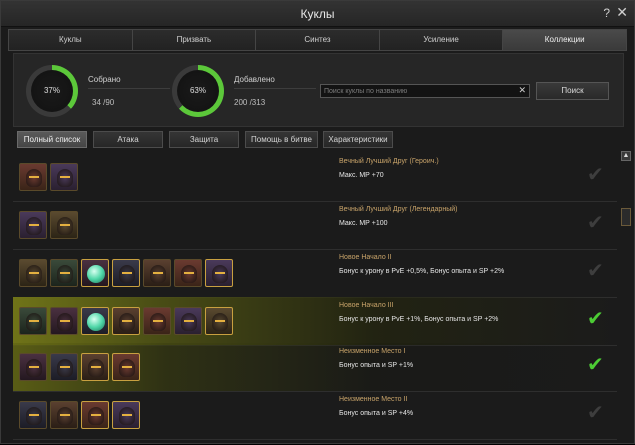  I want to click on tab-synthesis: Синтез, so click(317, 40).